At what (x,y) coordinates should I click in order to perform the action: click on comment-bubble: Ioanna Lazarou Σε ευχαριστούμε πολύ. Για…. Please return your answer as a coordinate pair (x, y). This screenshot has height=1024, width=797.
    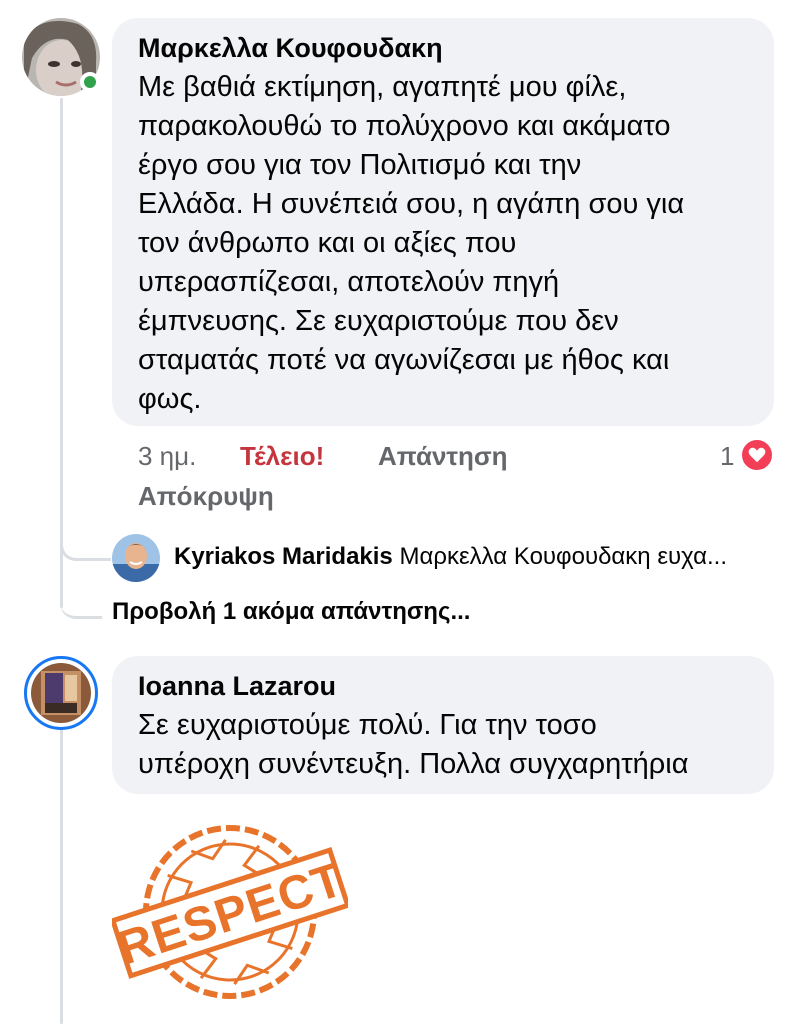
    Looking at the image, I should click on (443, 725).